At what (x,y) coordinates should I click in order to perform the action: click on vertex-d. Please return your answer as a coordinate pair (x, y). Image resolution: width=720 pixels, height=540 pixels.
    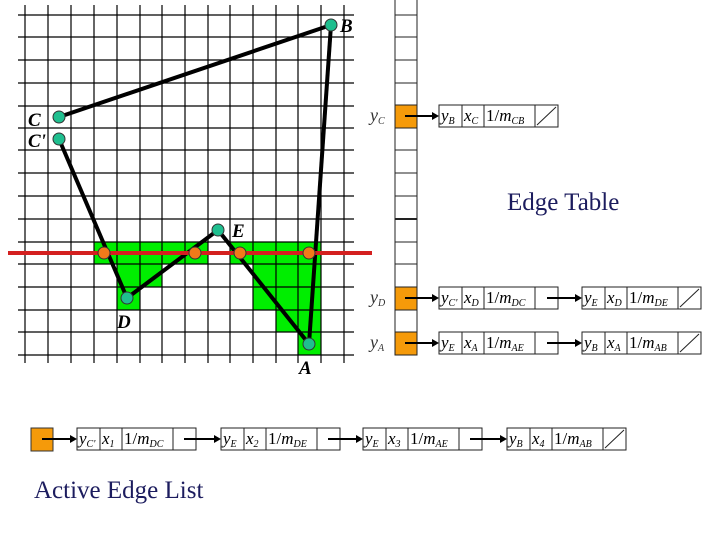
    Looking at the image, I should click on (127, 298).